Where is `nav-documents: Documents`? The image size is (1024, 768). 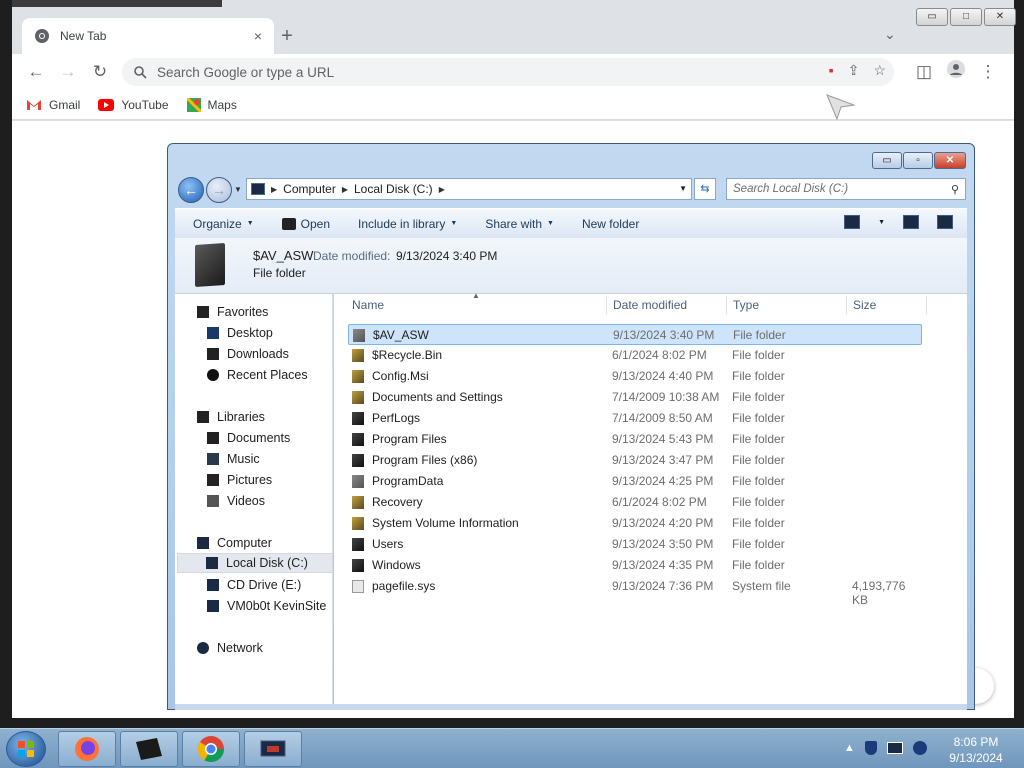 nav-documents: Documents is located at coordinates (248, 438).